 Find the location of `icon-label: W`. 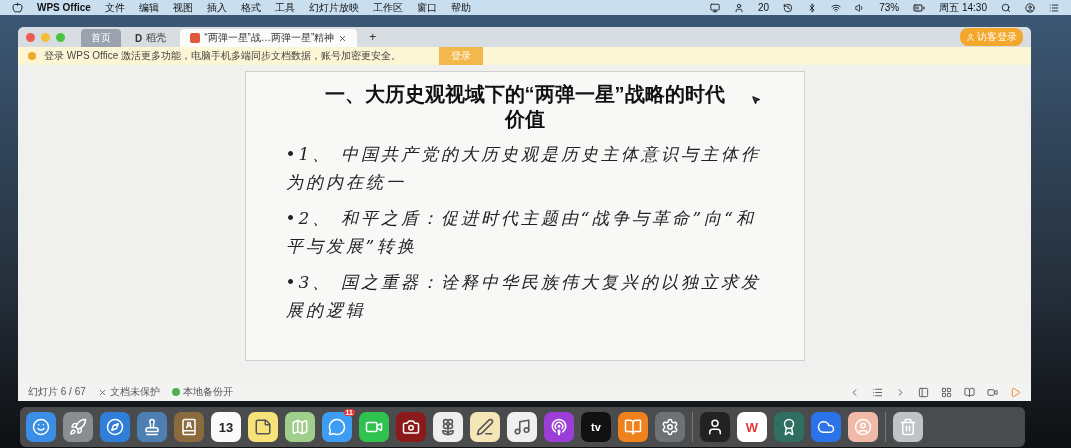

icon-label: W is located at coordinates (752, 427).